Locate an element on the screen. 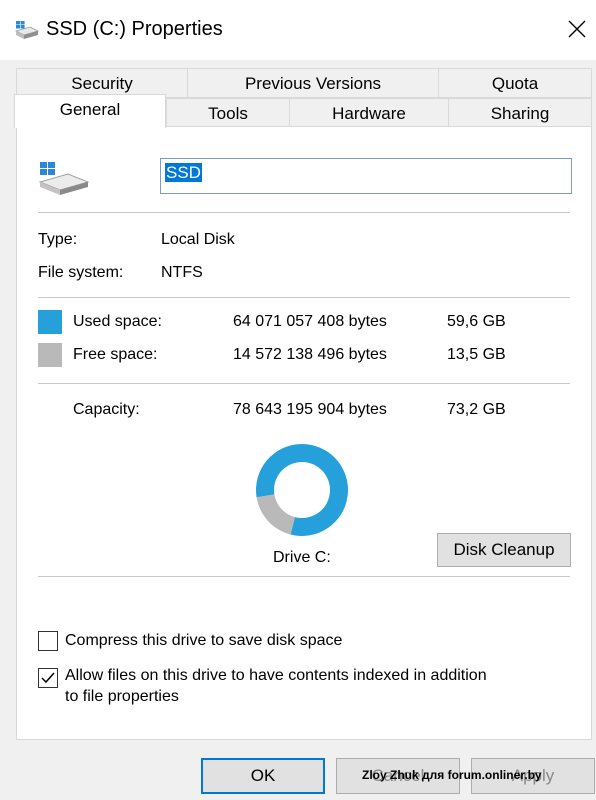 This screenshot has width=596, height=800. used-space-bytes: 64 071 057 408 bytes is located at coordinates (310, 321).